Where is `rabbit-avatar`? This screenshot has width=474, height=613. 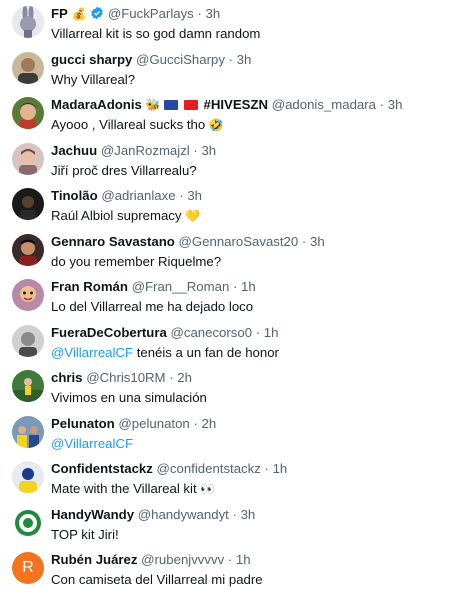
rabbit-avatar is located at coordinates (28, 22).